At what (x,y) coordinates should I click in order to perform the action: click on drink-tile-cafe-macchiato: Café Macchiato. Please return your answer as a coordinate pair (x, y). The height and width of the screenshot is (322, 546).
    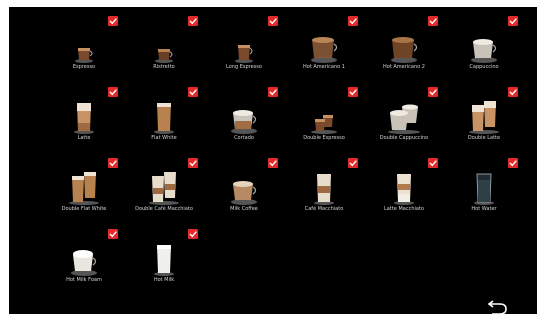
    Looking at the image, I should click on (324, 191).